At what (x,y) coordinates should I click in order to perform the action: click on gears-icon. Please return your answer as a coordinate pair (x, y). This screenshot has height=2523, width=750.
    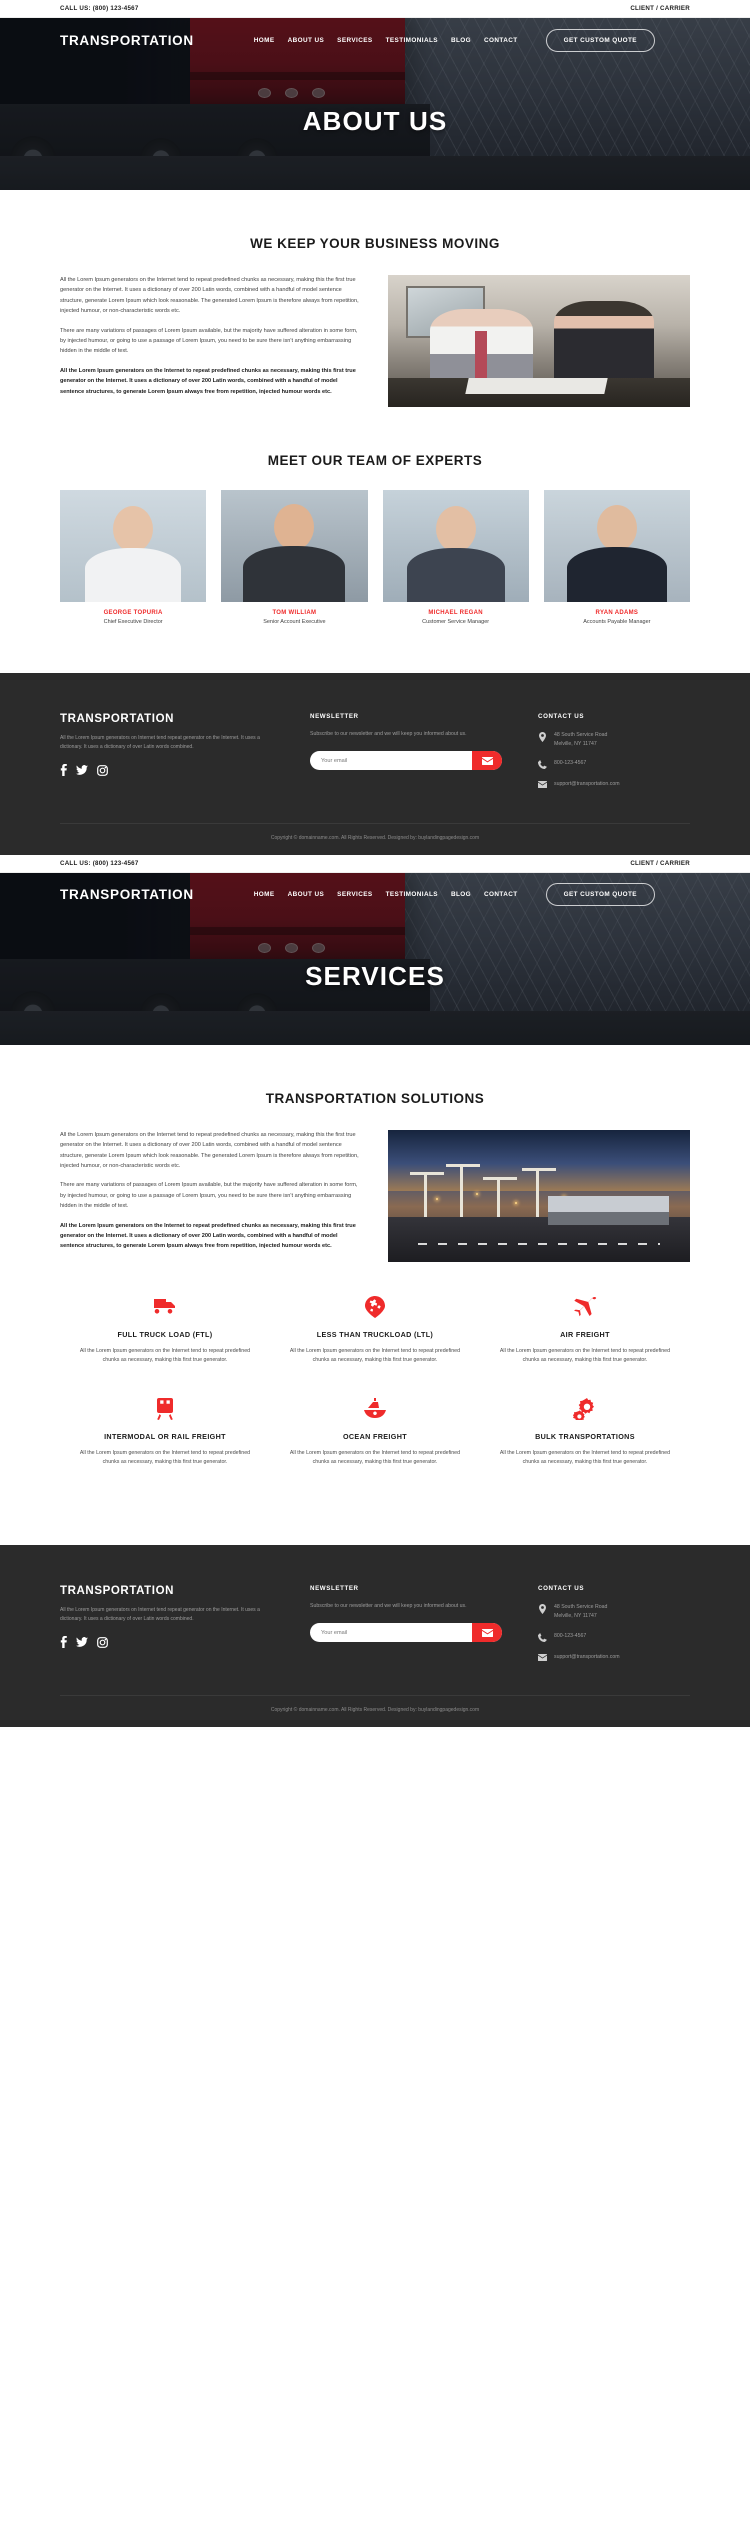
    Looking at the image, I should click on (585, 1409).